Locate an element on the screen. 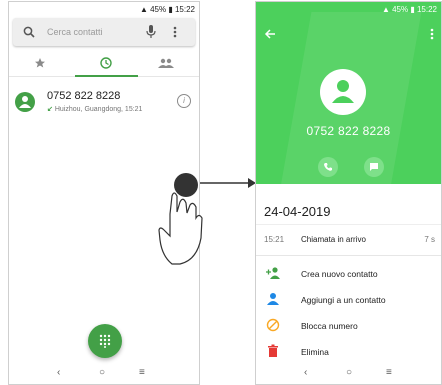 The width and height of the screenshot is (442, 385). block-icon is located at coordinates (273, 325).